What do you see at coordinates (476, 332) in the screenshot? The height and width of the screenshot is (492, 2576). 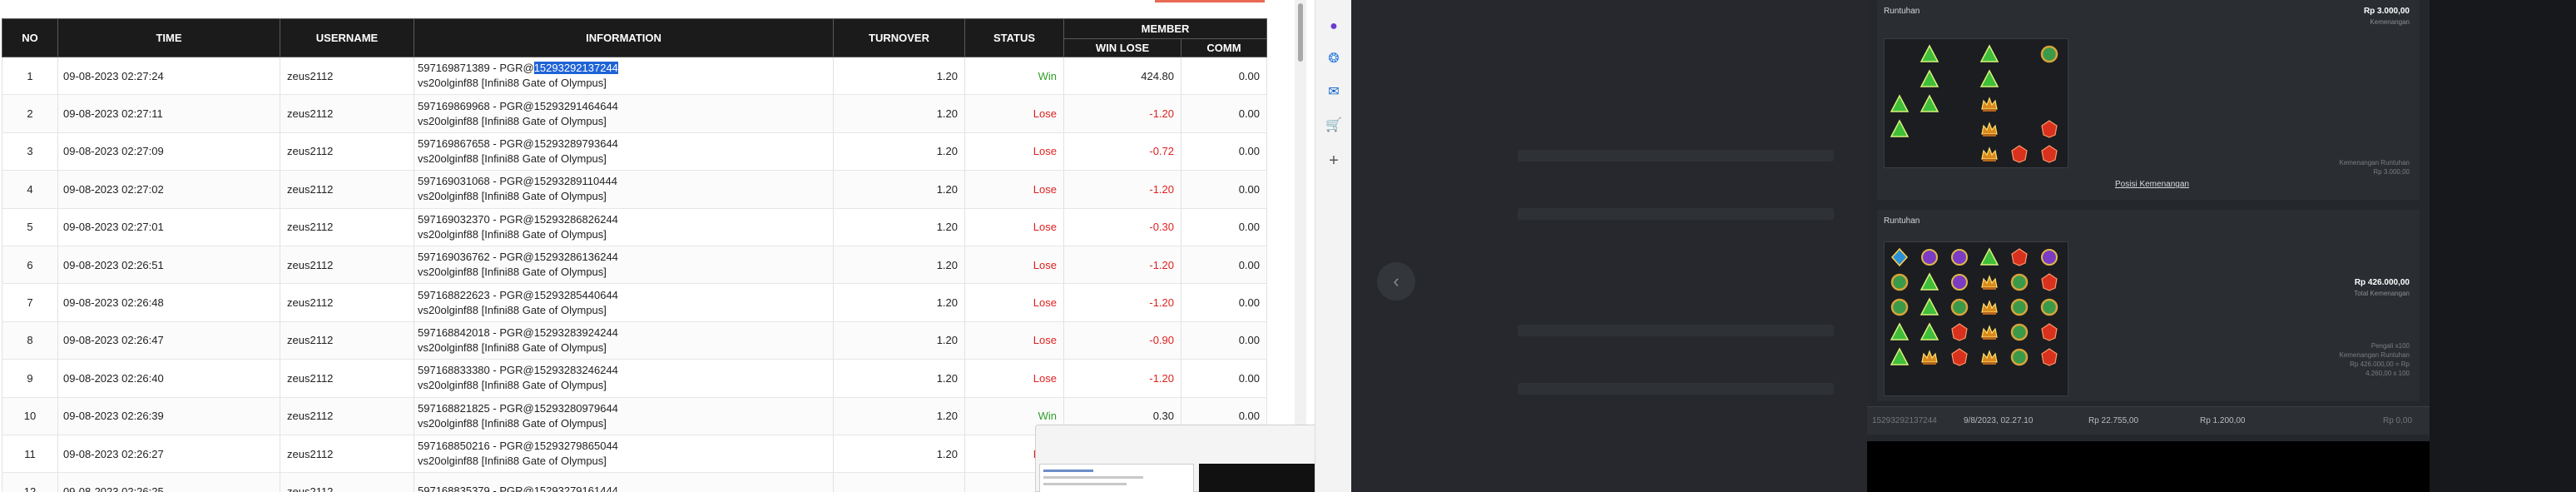 I see `transaction-id: 597168842018 - PGR@` at bounding box center [476, 332].